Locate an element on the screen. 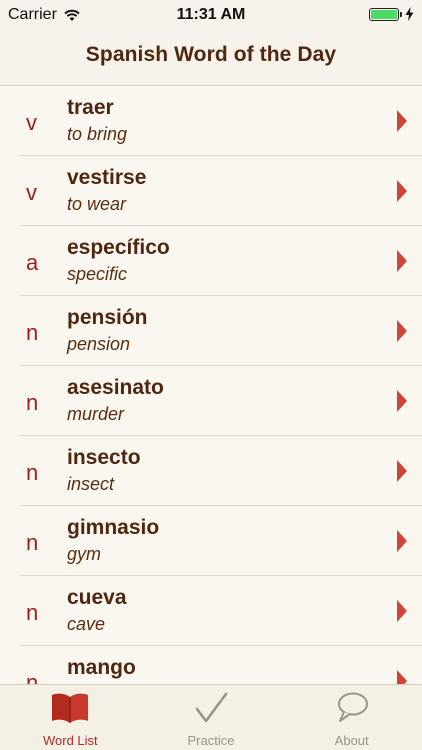 The width and height of the screenshot is (422, 750). tab-about: About is located at coordinates (351, 717).